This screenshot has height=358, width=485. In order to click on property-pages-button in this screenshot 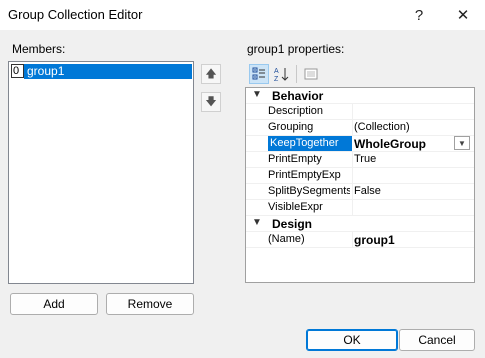, I will do `click(311, 74)`.